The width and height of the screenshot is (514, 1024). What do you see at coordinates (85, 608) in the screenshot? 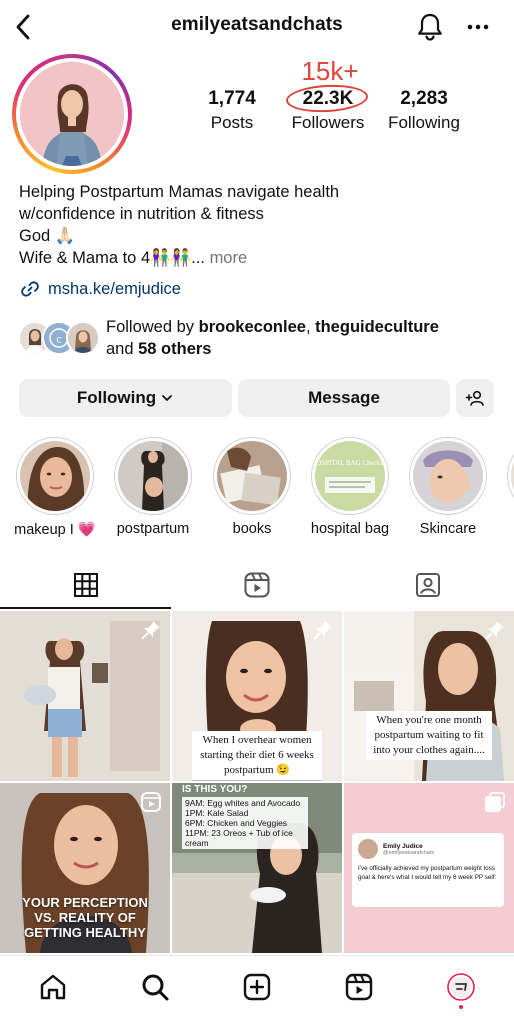
I see `active-tab-indicator` at bounding box center [85, 608].